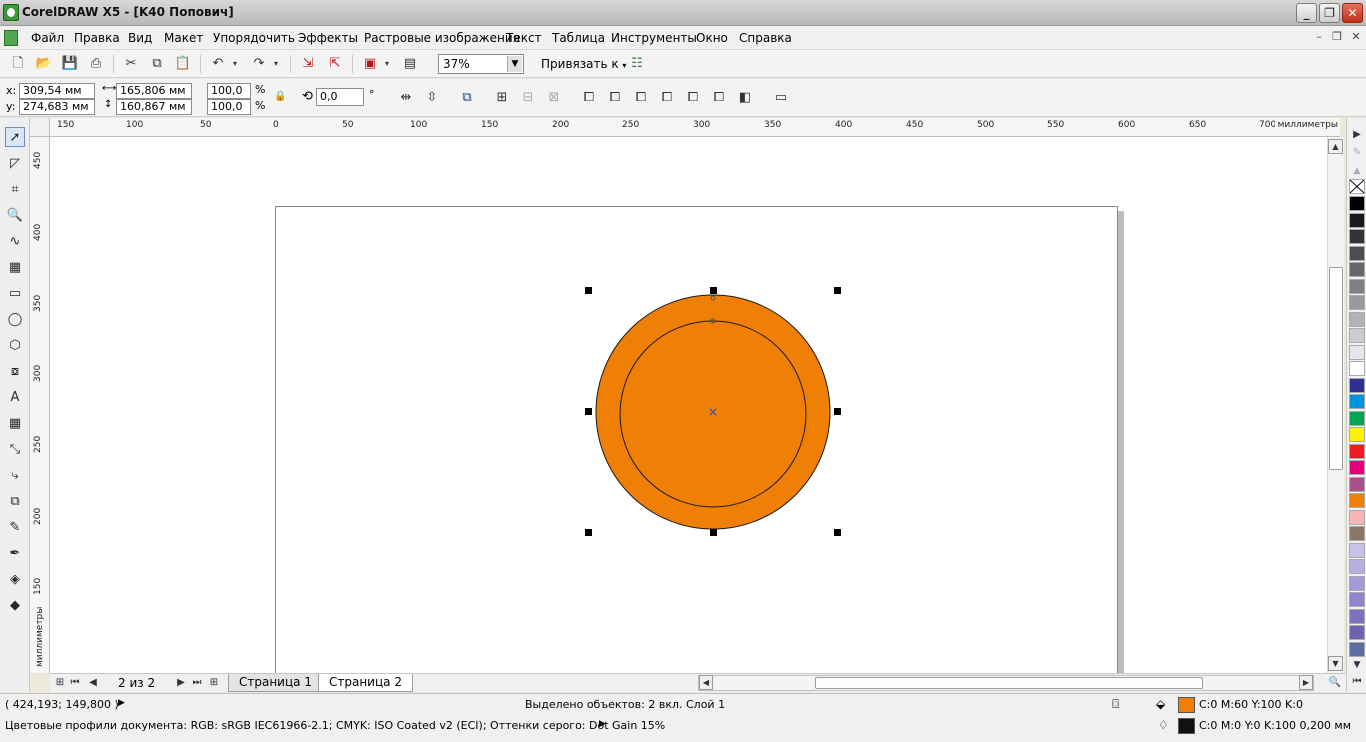 This screenshot has width=1366, height=742. I want to click on handle-bottom-right, so click(837, 532).